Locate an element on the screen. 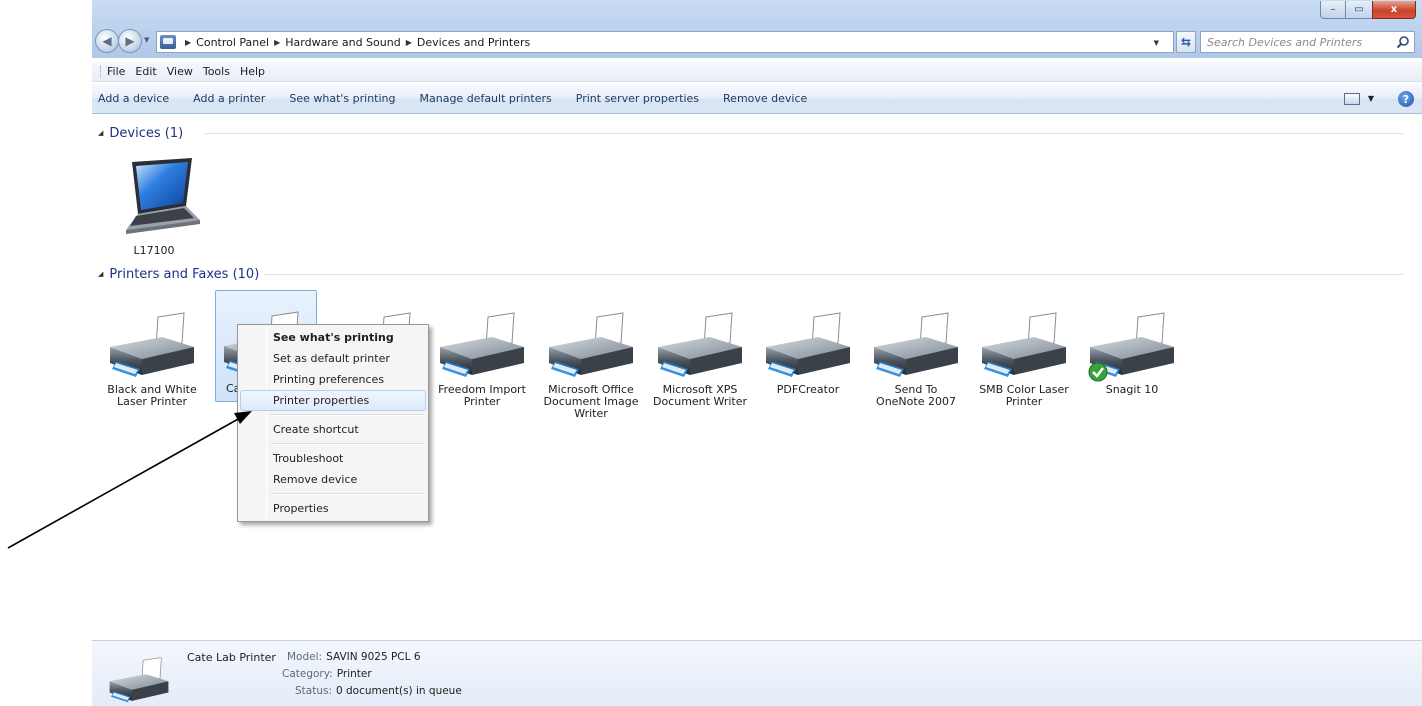 Image resolution: width=1422 pixels, height=706 pixels. printer-item: Black and White Laser Printer is located at coordinates (152, 360).